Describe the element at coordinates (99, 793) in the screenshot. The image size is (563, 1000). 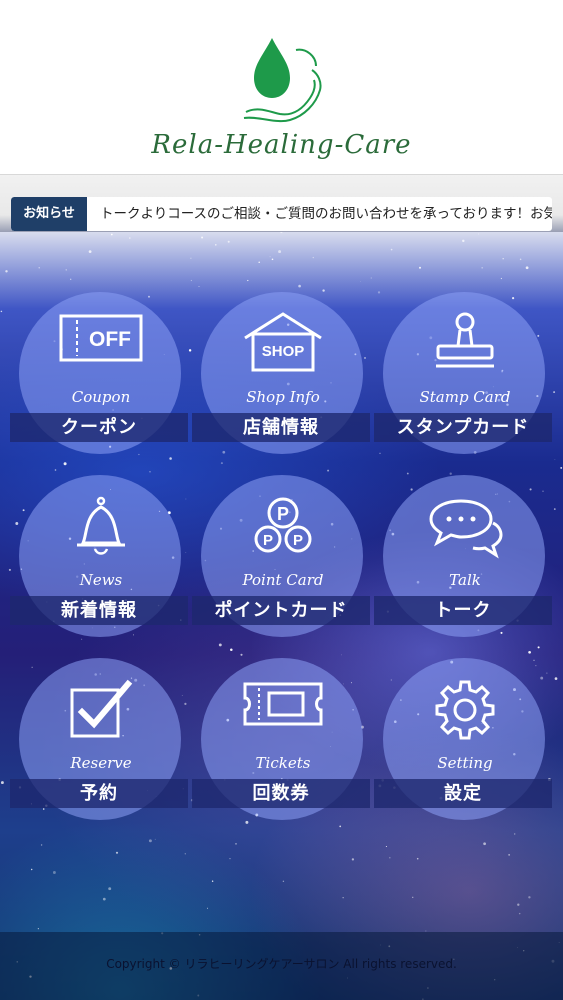
I see `tile-label-jp: 予約` at that location.